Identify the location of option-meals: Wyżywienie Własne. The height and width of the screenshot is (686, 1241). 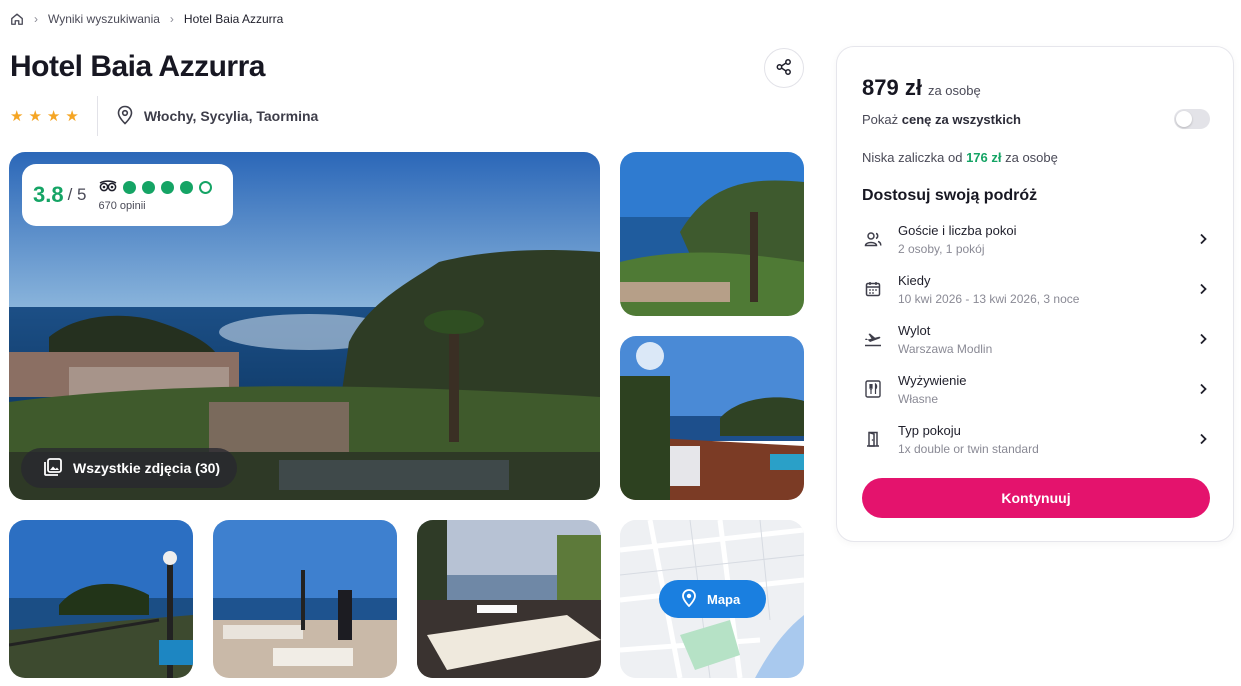
(1036, 389).